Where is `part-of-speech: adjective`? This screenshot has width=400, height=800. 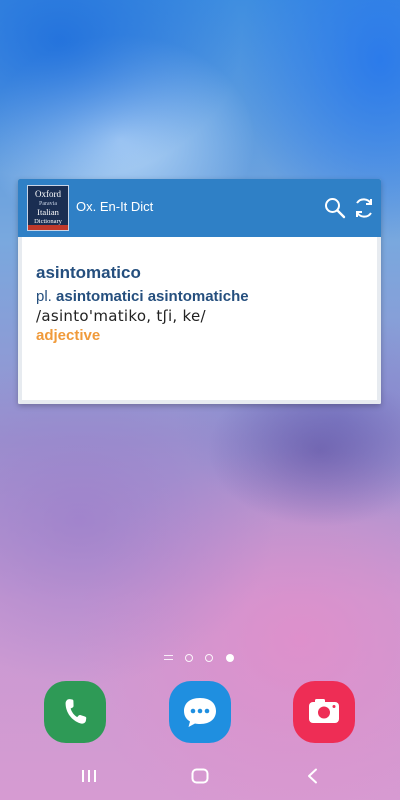
part-of-speech: adjective is located at coordinates (68, 335).